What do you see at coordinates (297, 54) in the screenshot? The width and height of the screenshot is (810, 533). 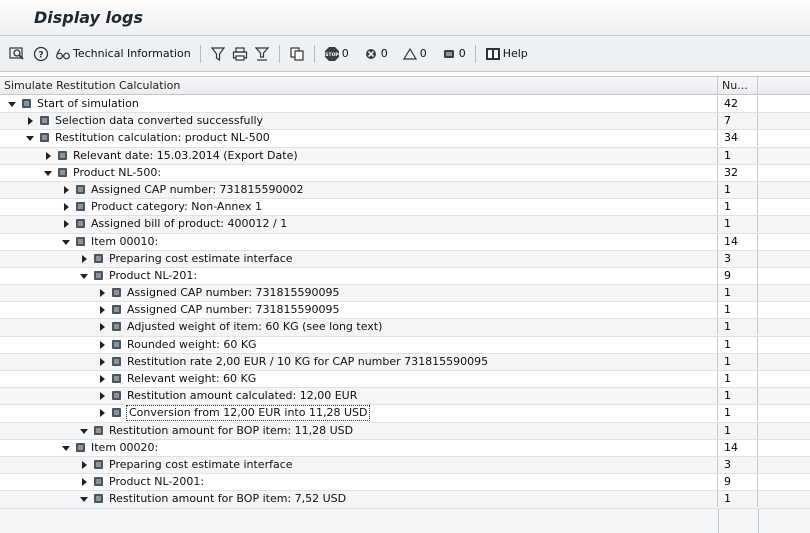 I see `copy-button` at bounding box center [297, 54].